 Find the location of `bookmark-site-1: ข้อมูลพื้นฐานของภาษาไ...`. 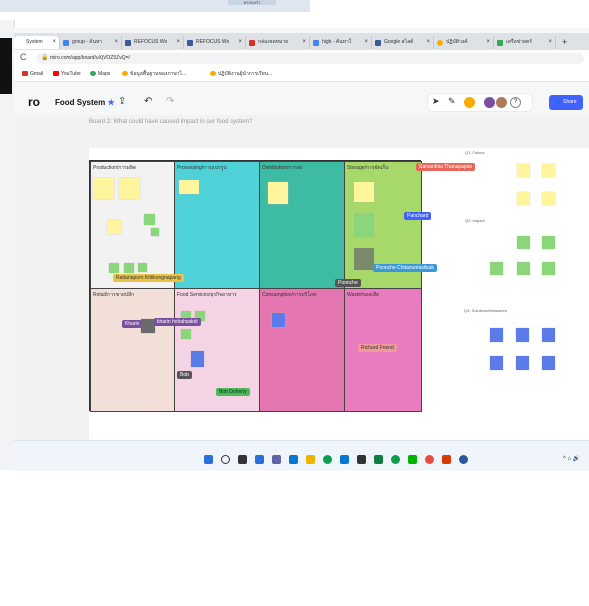

bookmark-site-1: ข้อมูลพื้นฐานของภาษาไ... is located at coordinates (154, 74).